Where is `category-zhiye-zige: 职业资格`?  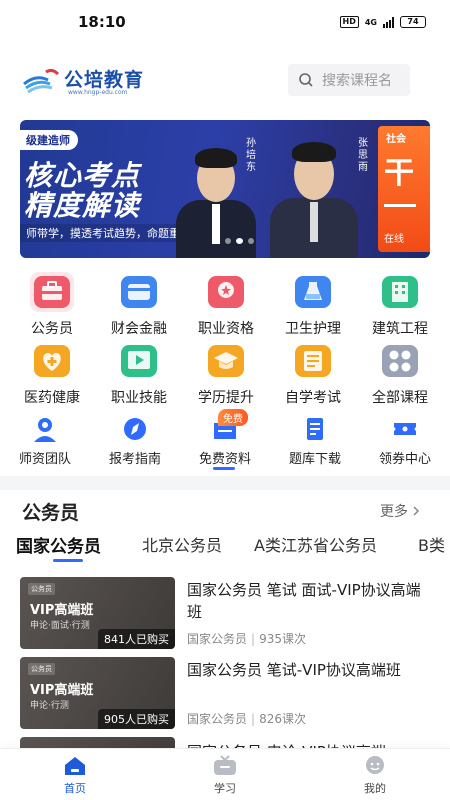 category-zhiye-zige: 职业资格 is located at coordinates (226, 305).